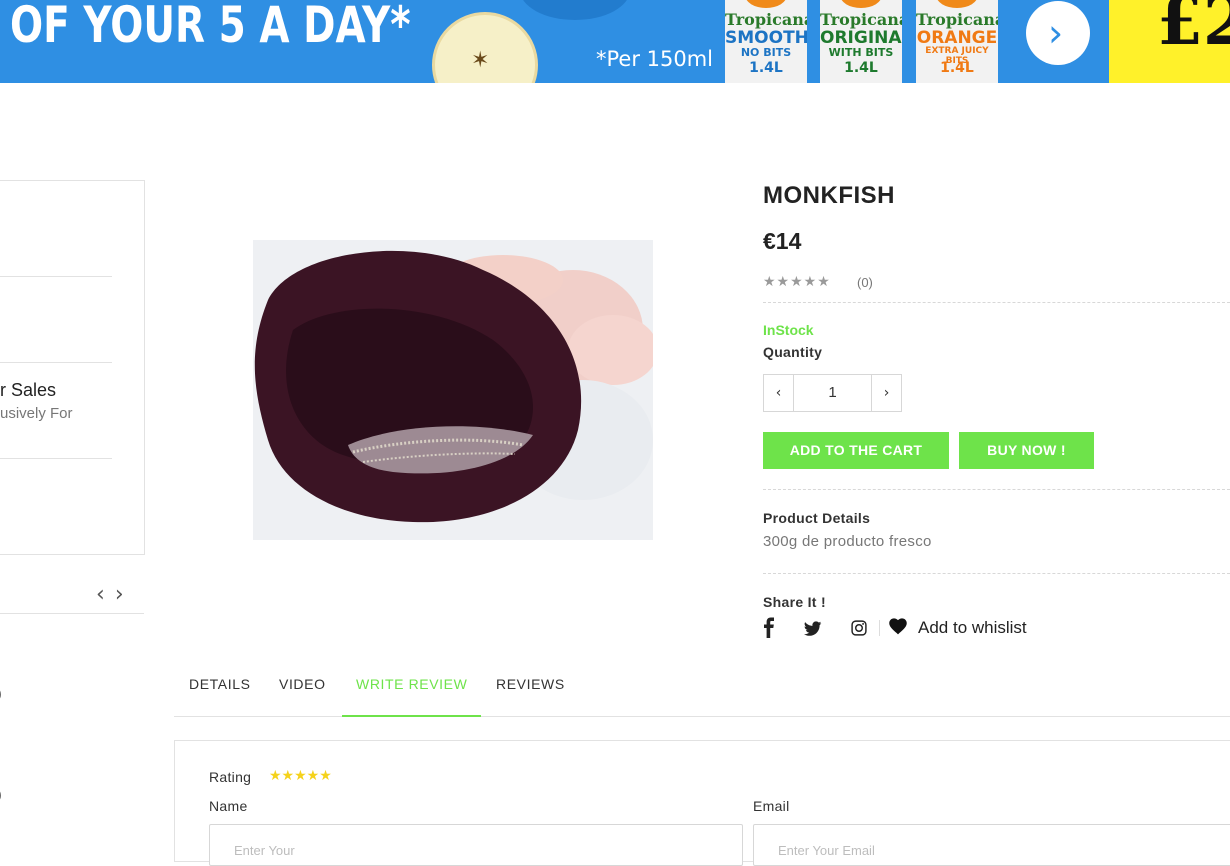 Image resolution: width=1230 pixels, height=866 pixels. What do you see at coordinates (300, 776) in the screenshot?
I see `rating-input-stars: ★★★★★` at bounding box center [300, 776].